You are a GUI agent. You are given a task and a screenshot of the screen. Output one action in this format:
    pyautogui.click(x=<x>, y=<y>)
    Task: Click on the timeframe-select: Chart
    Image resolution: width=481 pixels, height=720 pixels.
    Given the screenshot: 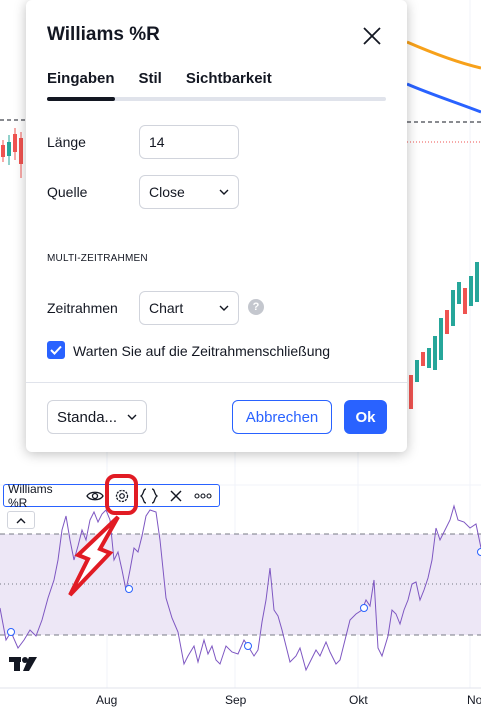 What is the action you would take?
    pyautogui.click(x=189, y=308)
    